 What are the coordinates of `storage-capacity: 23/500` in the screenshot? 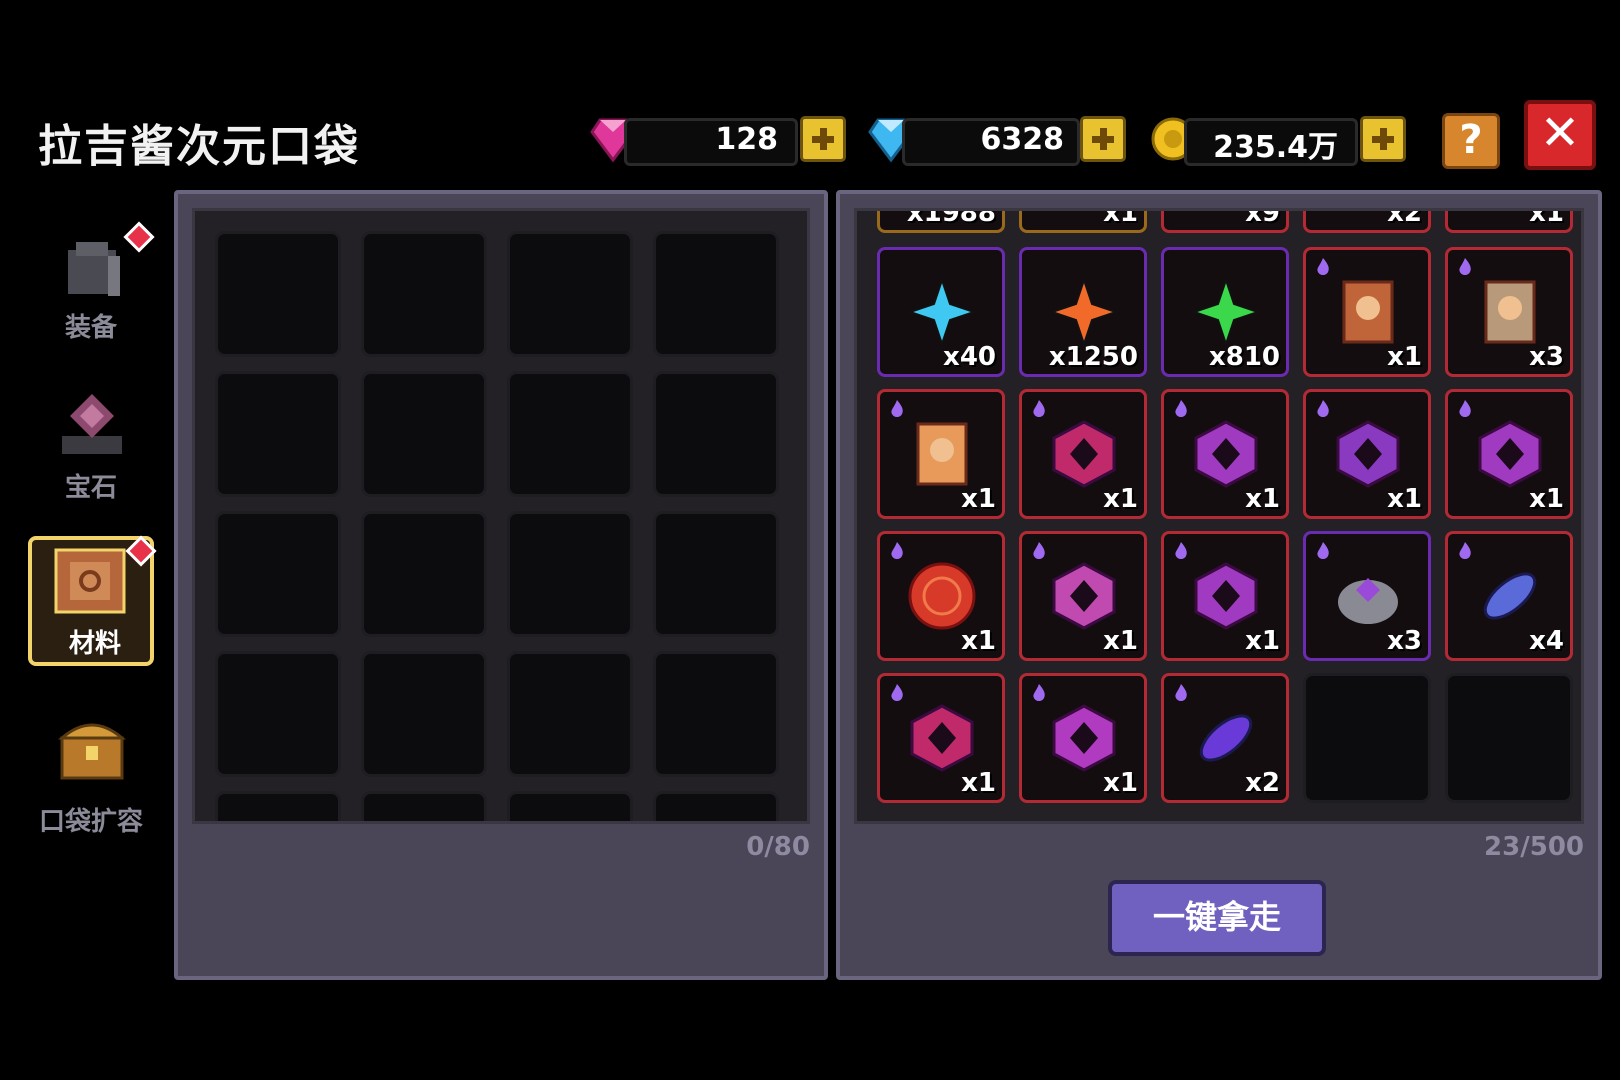 It's located at (1534, 847).